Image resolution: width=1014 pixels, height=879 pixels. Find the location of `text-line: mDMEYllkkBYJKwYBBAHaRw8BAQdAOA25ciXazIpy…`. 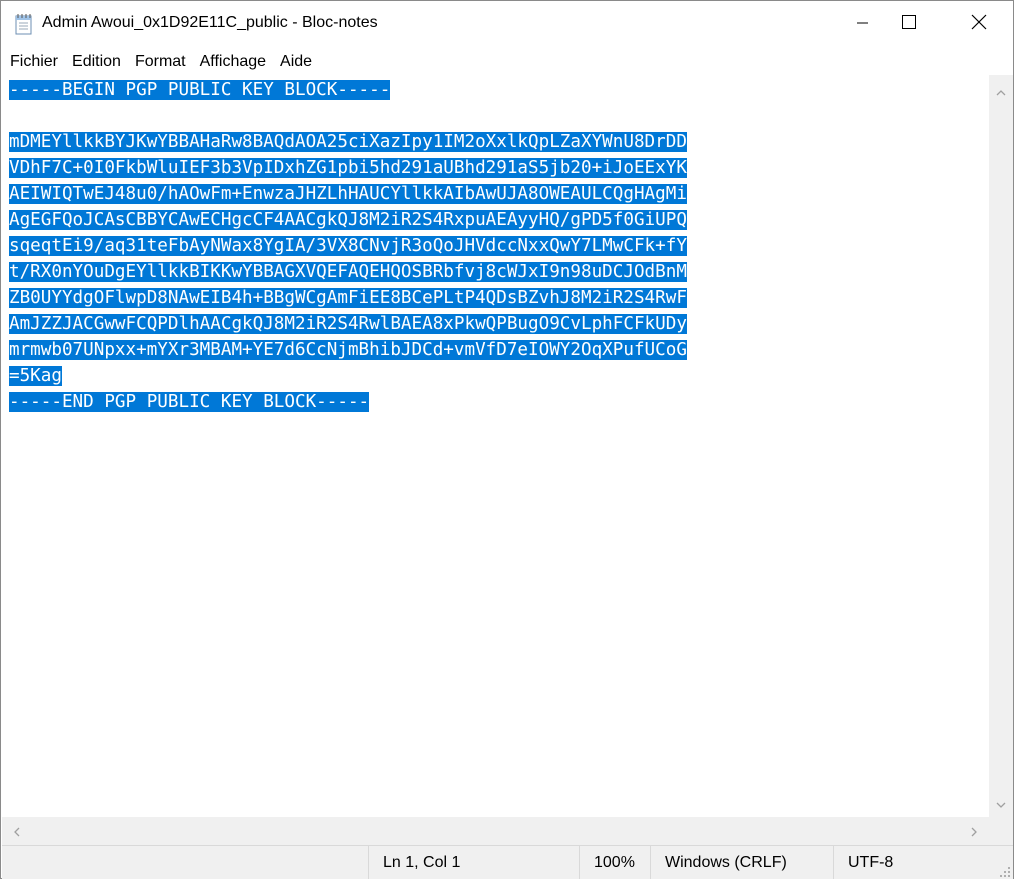

text-line: mDMEYllkkBYJKwYBBAHaRw8BAQdAOA25ciXazIpy… is located at coordinates (348, 142).